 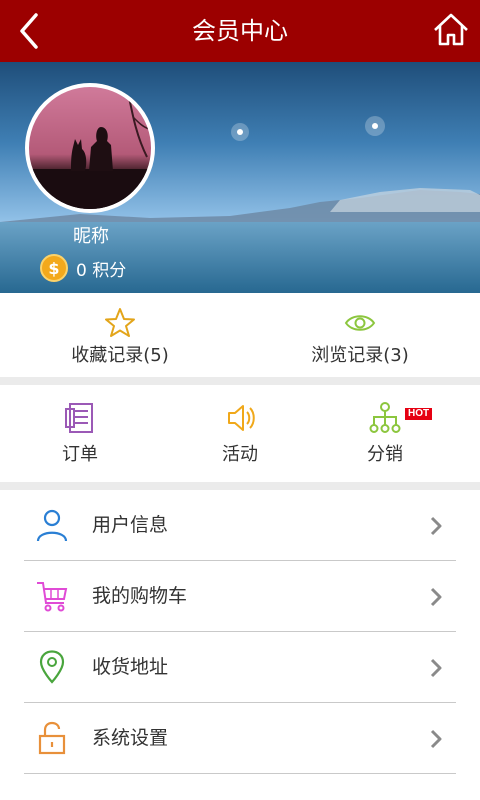 I want to click on distribution-button: 分销, so click(x=385, y=433).